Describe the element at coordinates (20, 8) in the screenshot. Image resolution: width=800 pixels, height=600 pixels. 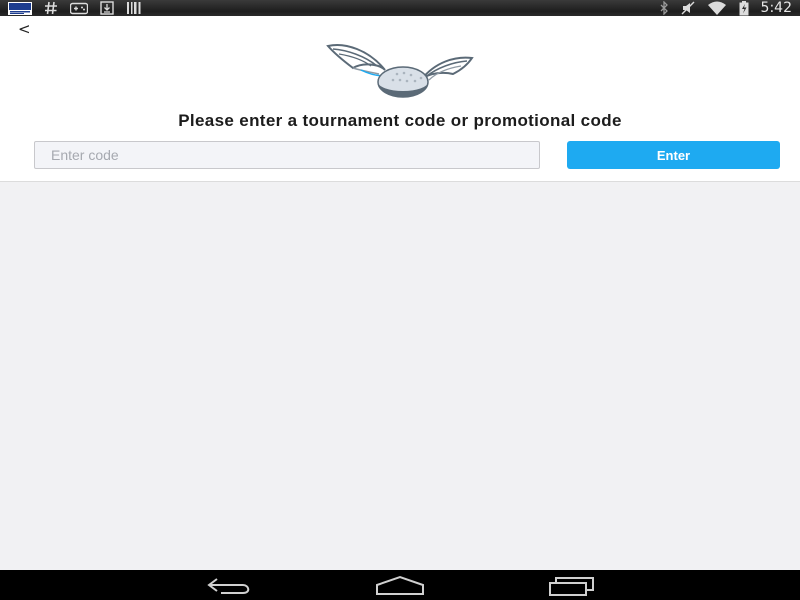
I see `news-app-icon` at that location.